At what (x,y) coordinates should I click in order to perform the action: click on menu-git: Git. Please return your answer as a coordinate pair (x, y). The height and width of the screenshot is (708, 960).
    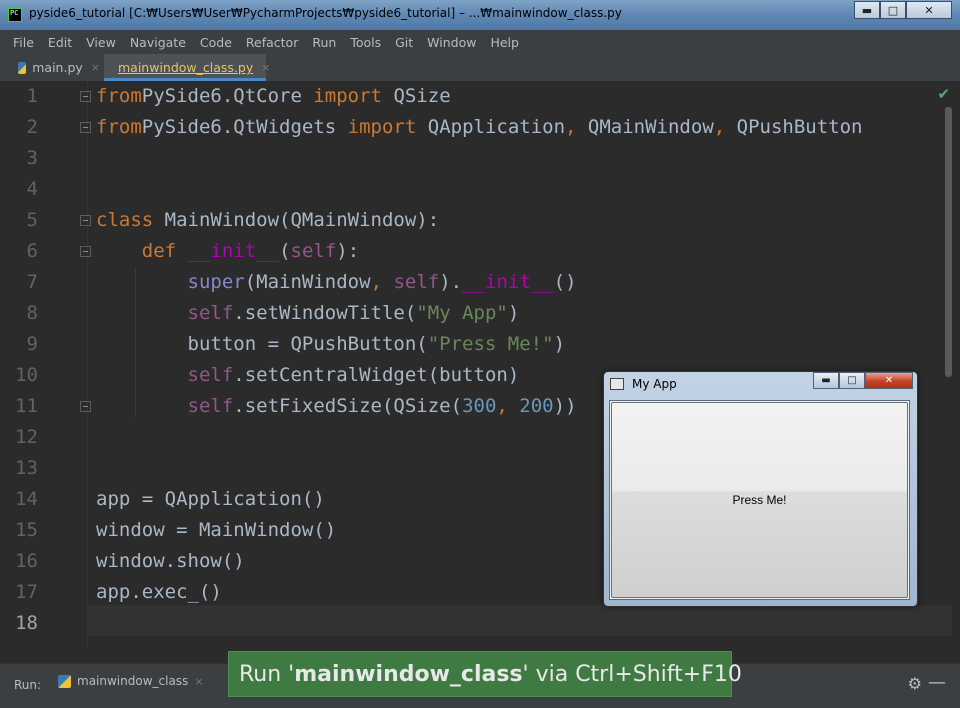
    Looking at the image, I should click on (404, 42).